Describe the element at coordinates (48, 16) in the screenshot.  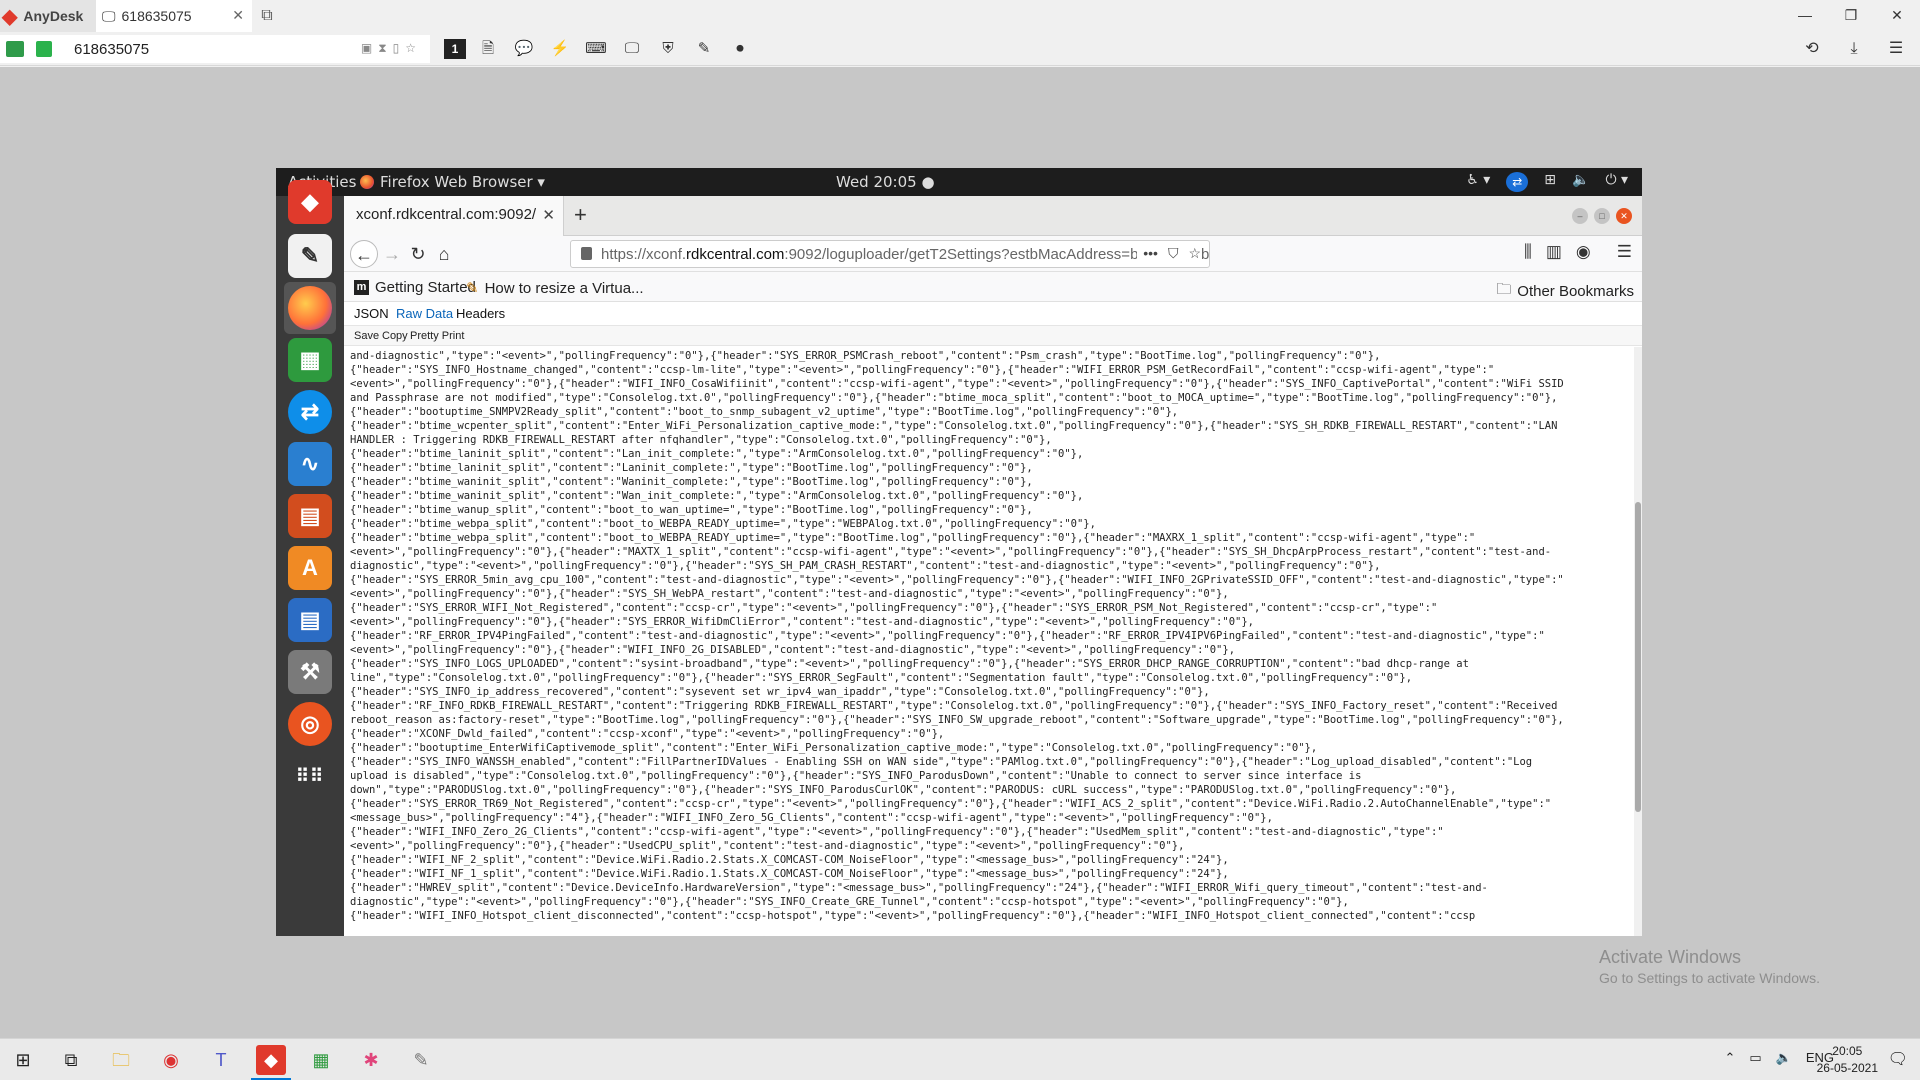
I see `anydesk-logo: ◆ AnyDesk` at that location.